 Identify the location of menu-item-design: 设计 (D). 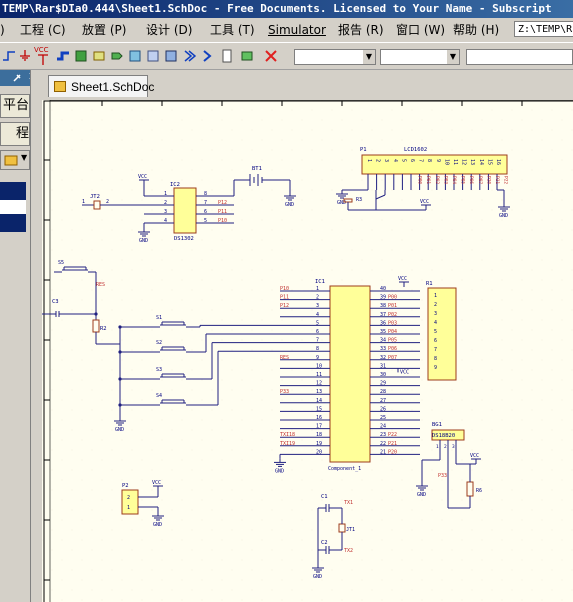
(169, 30).